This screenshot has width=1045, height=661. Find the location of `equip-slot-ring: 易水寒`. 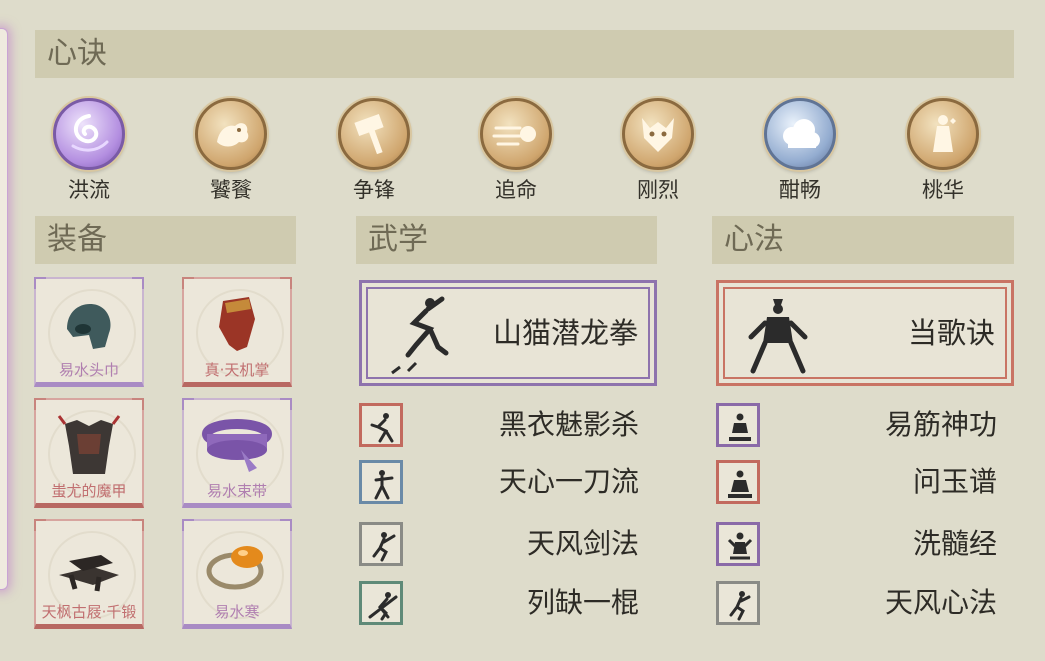

equip-slot-ring: 易水寒 is located at coordinates (237, 574).